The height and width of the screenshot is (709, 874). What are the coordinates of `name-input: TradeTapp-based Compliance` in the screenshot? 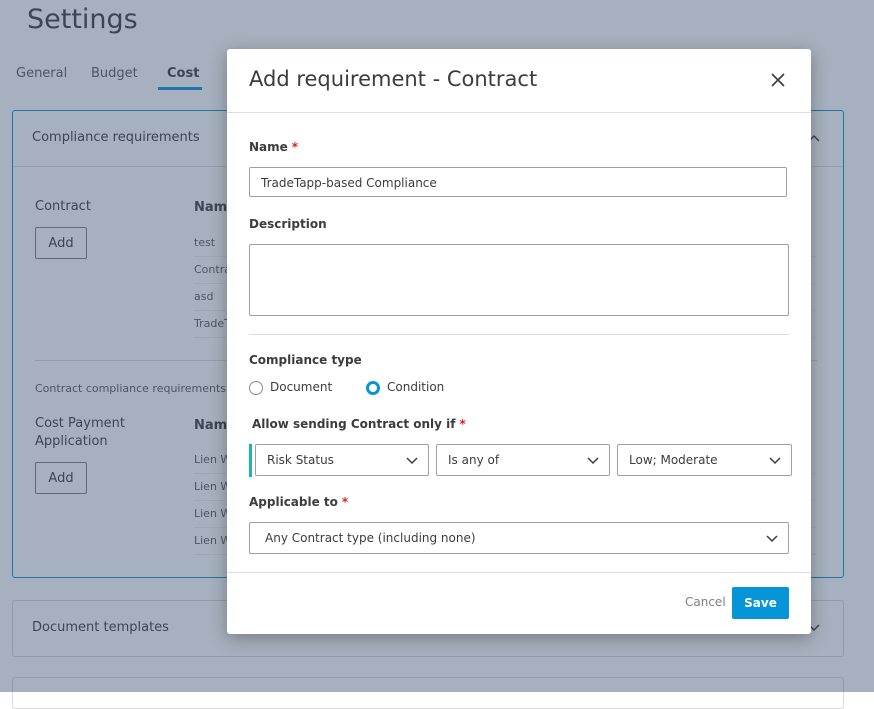 It's located at (518, 182).